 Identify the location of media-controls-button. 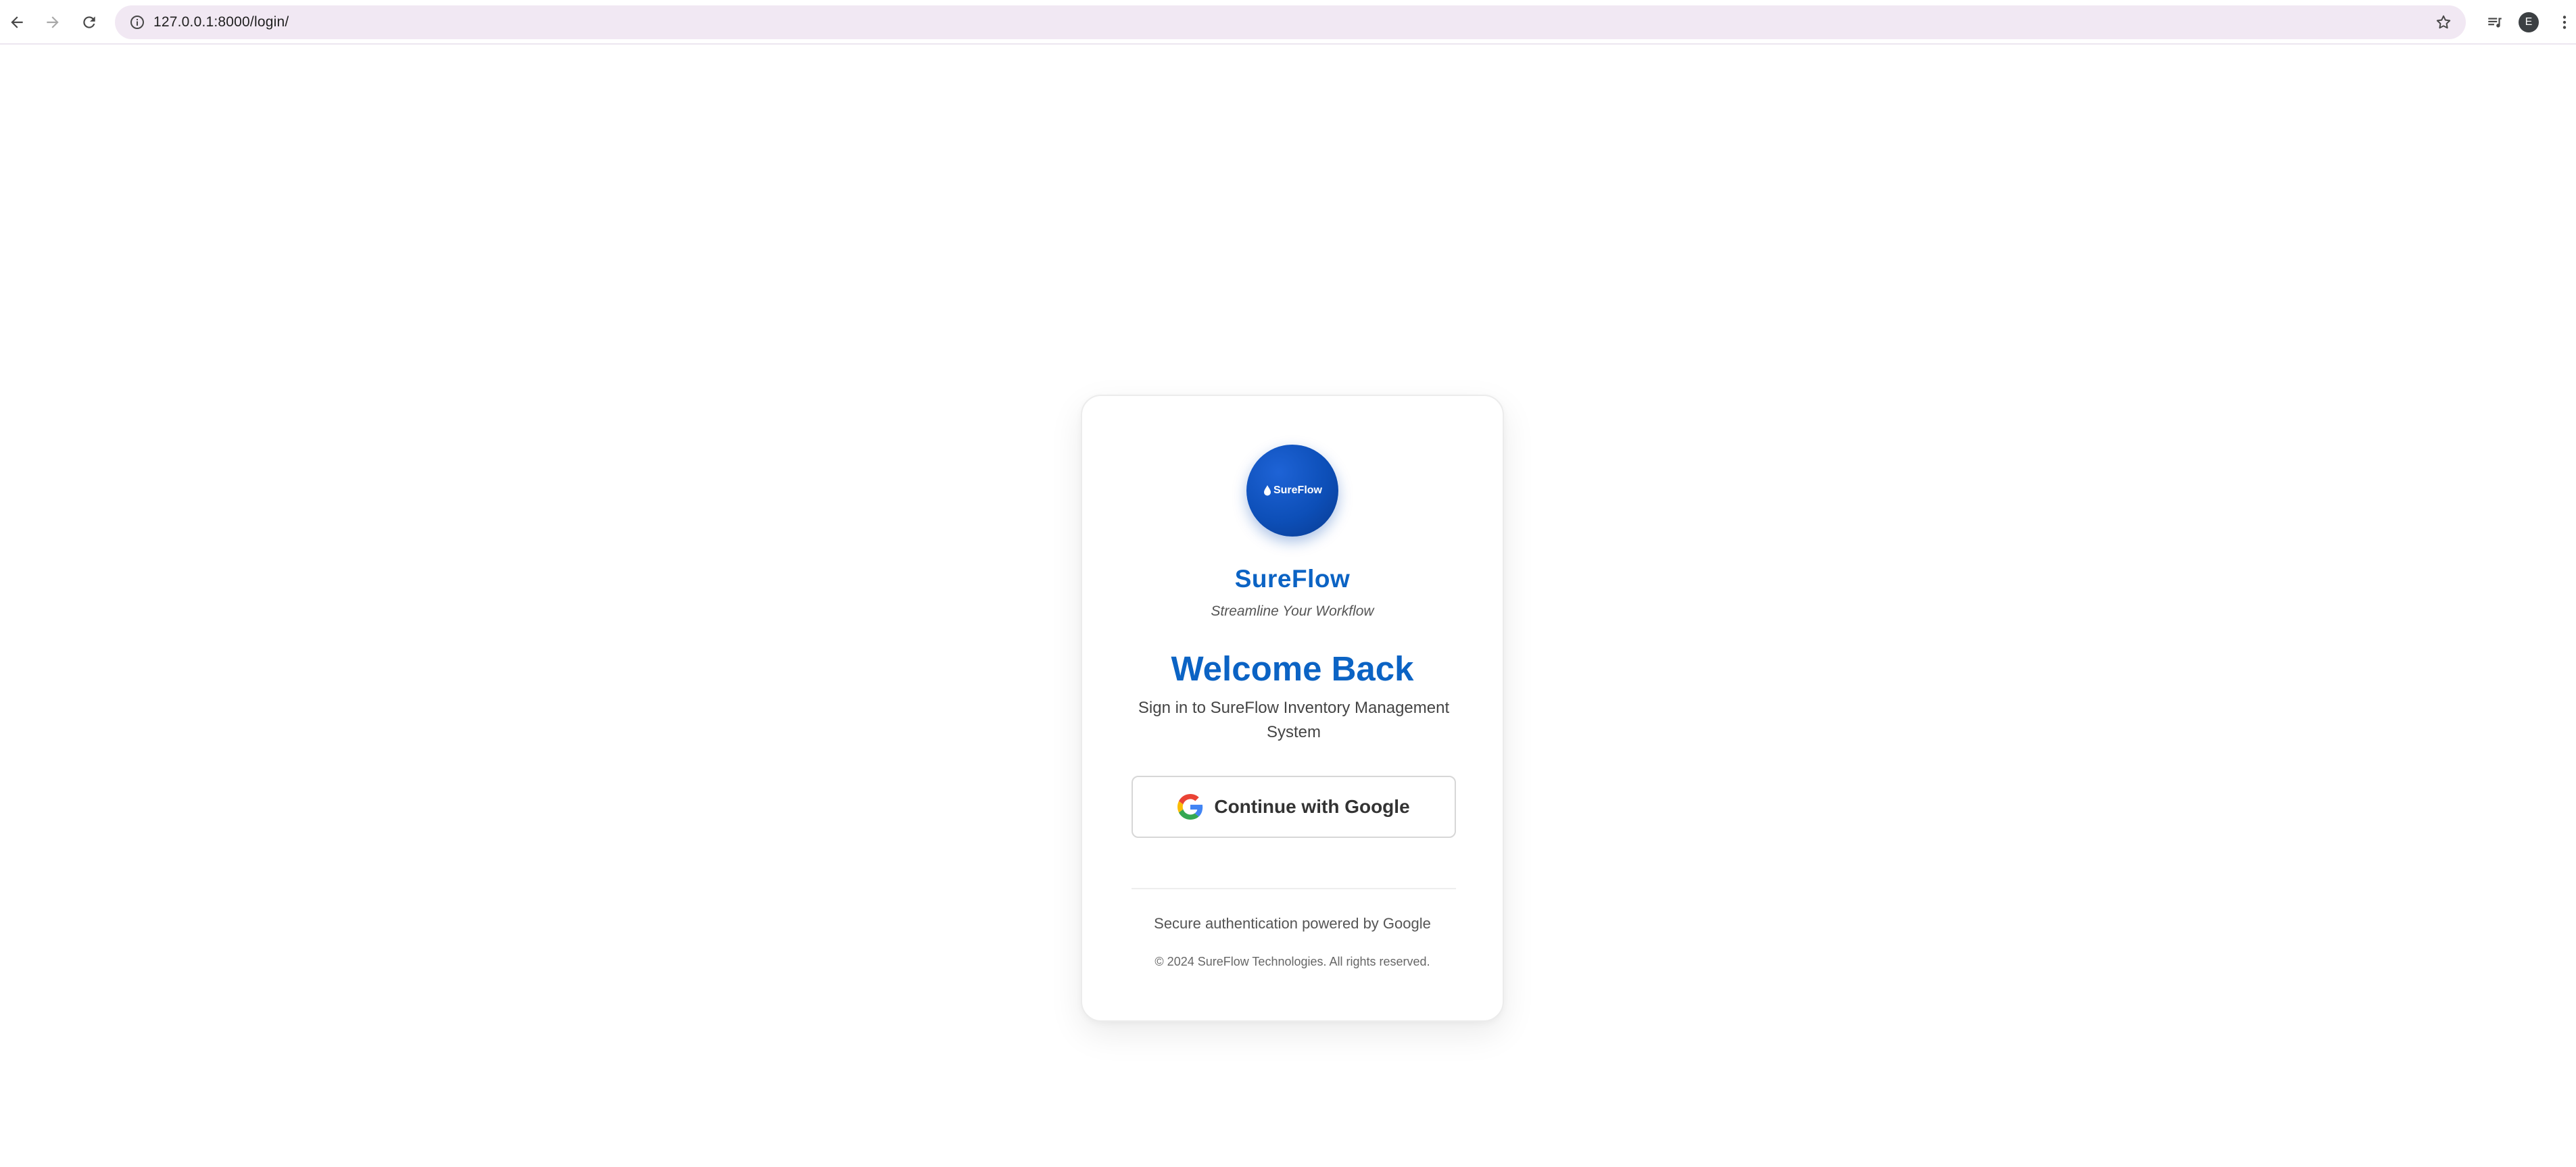
(2495, 22).